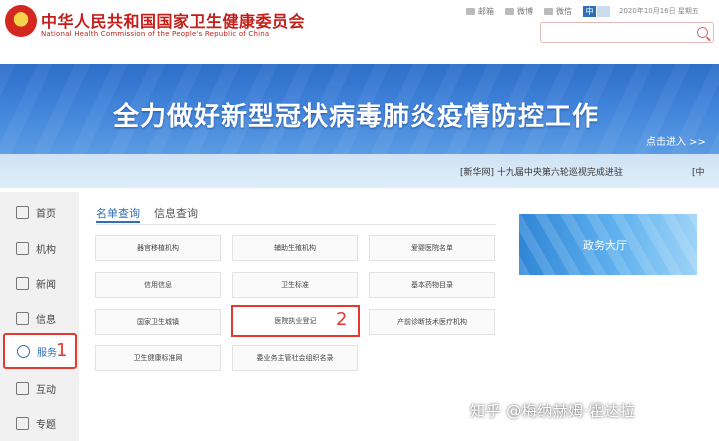  I want to click on search-input, so click(627, 32).